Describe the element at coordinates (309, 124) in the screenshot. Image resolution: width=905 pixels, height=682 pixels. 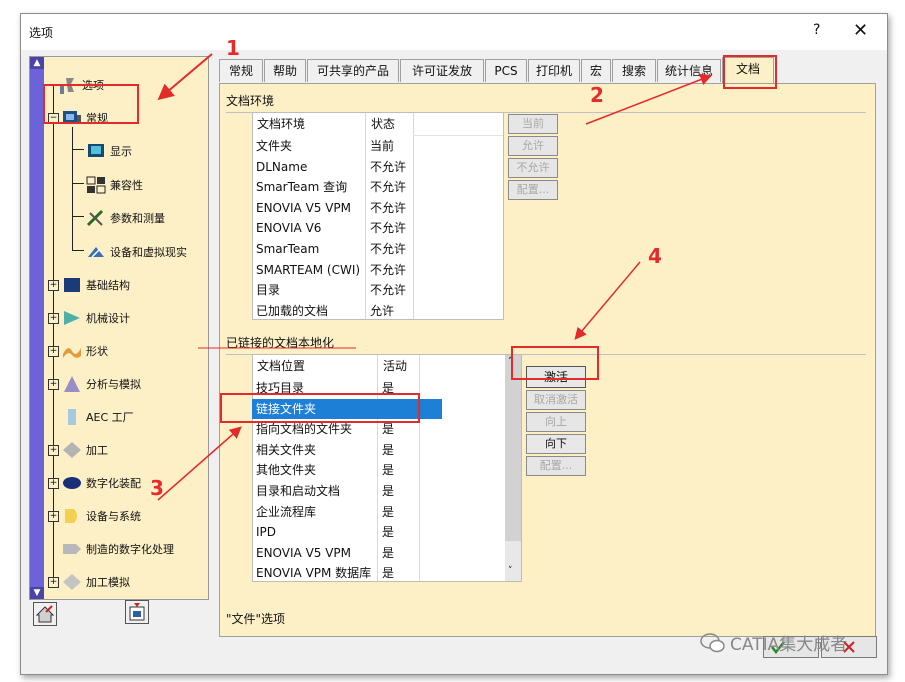
I see `doc-env-col-name: 文档环境` at that location.